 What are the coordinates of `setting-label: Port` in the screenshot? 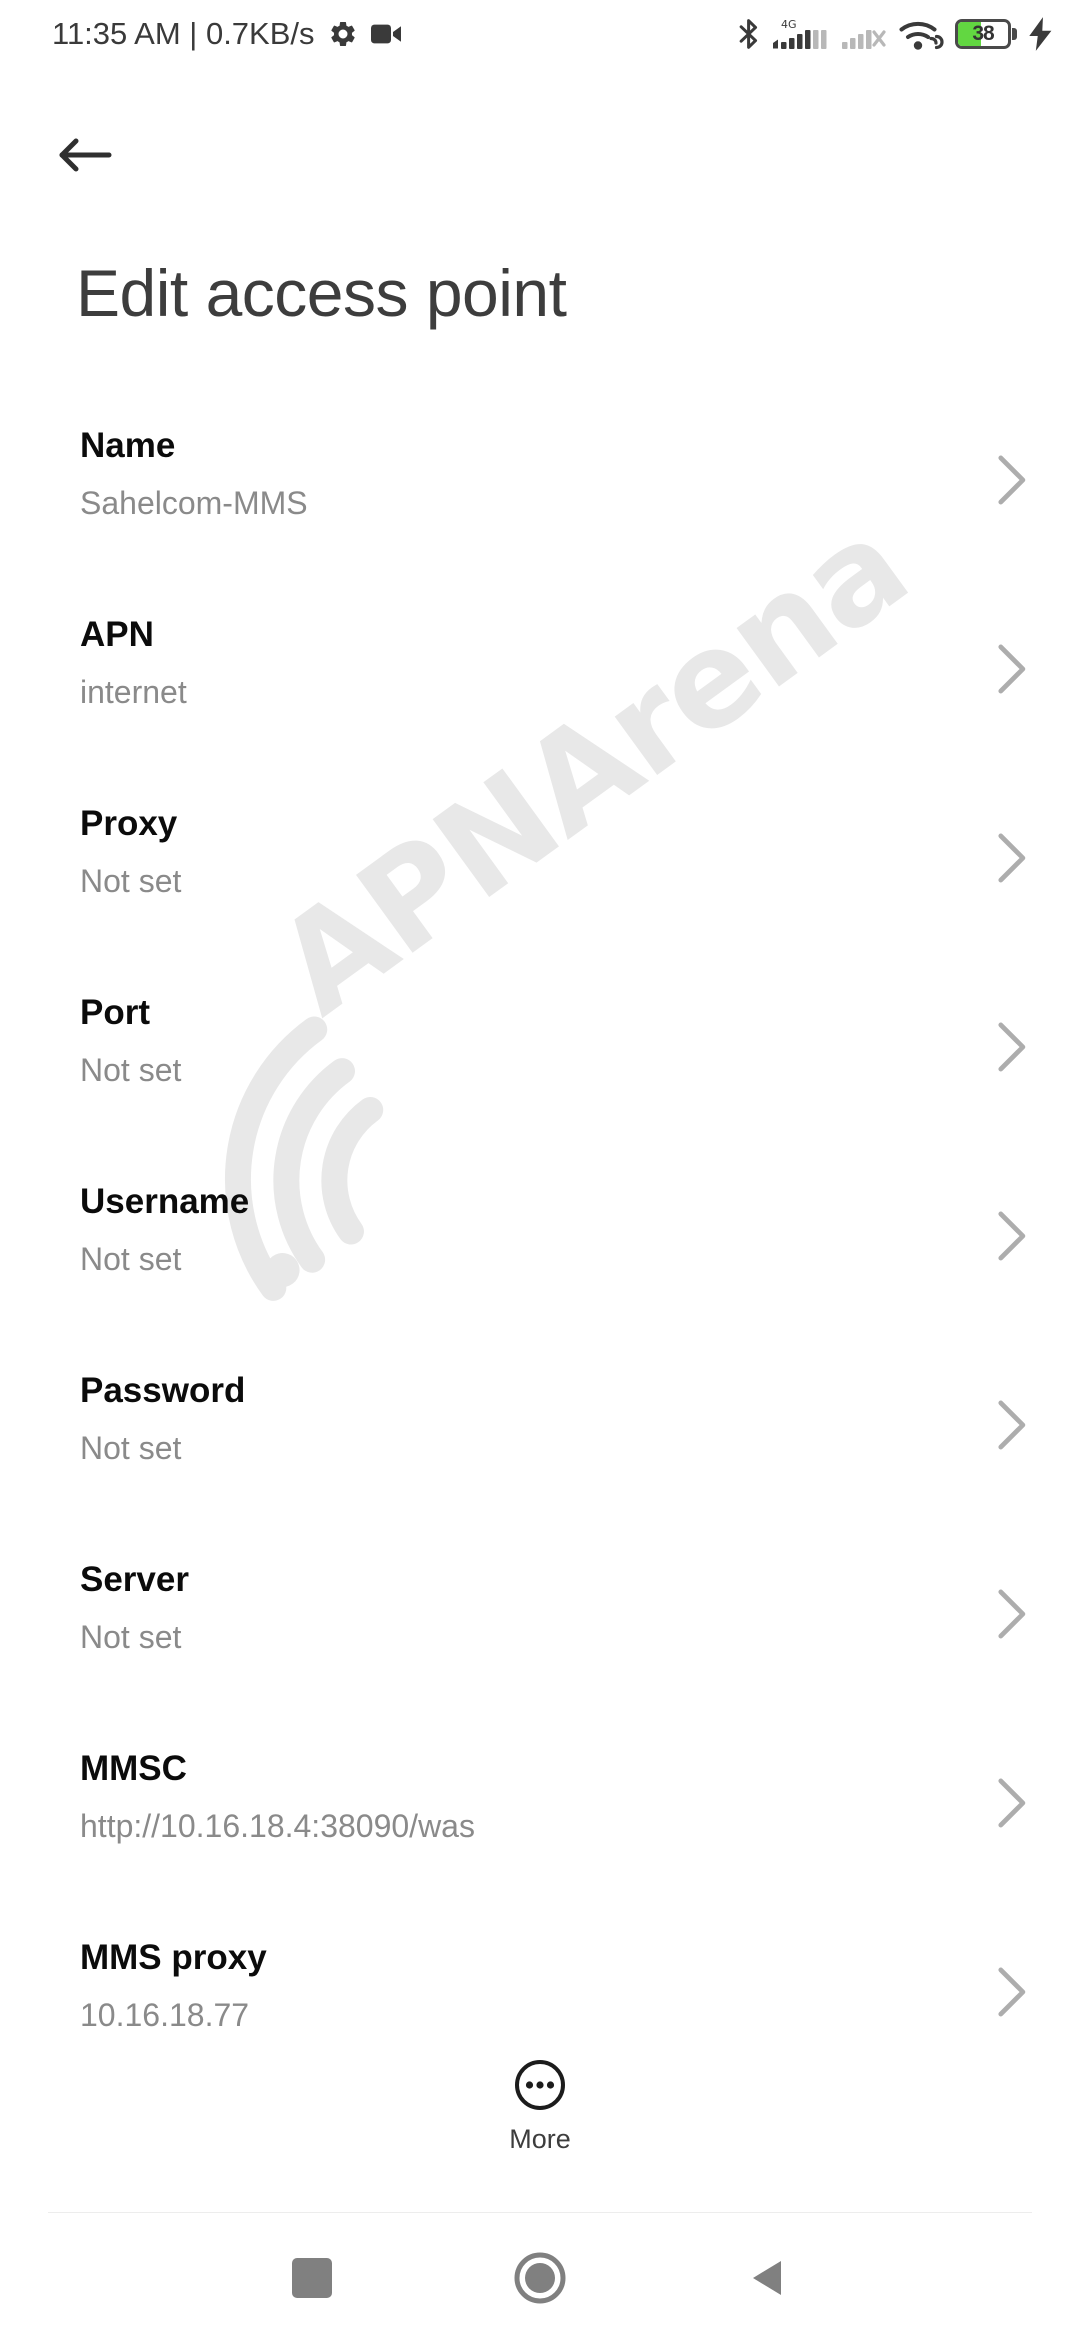 It's located at (115, 1012).